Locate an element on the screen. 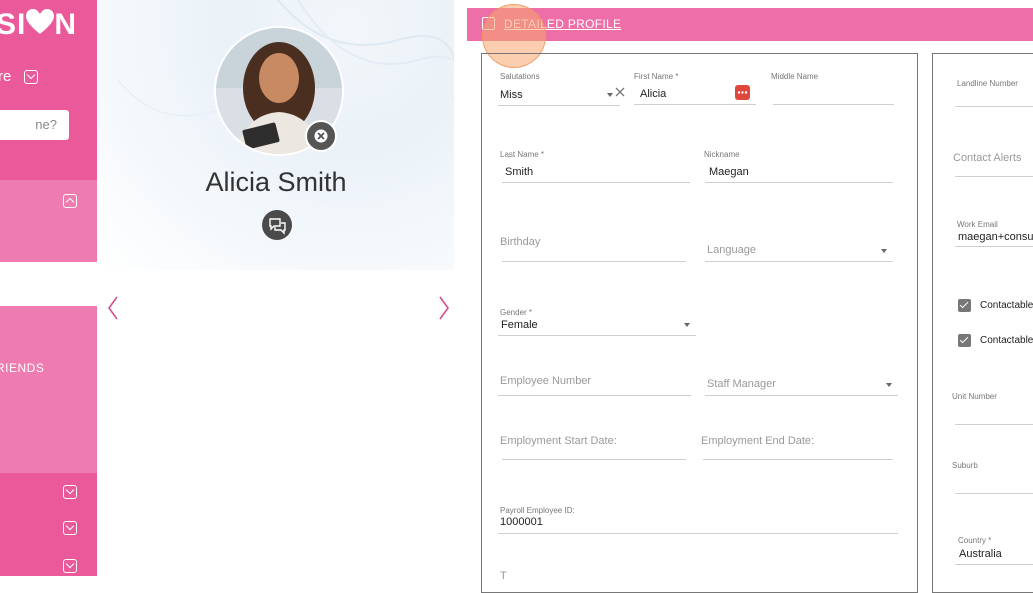 The width and height of the screenshot is (1033, 593). last-name-input: Smith is located at coordinates (519, 172).